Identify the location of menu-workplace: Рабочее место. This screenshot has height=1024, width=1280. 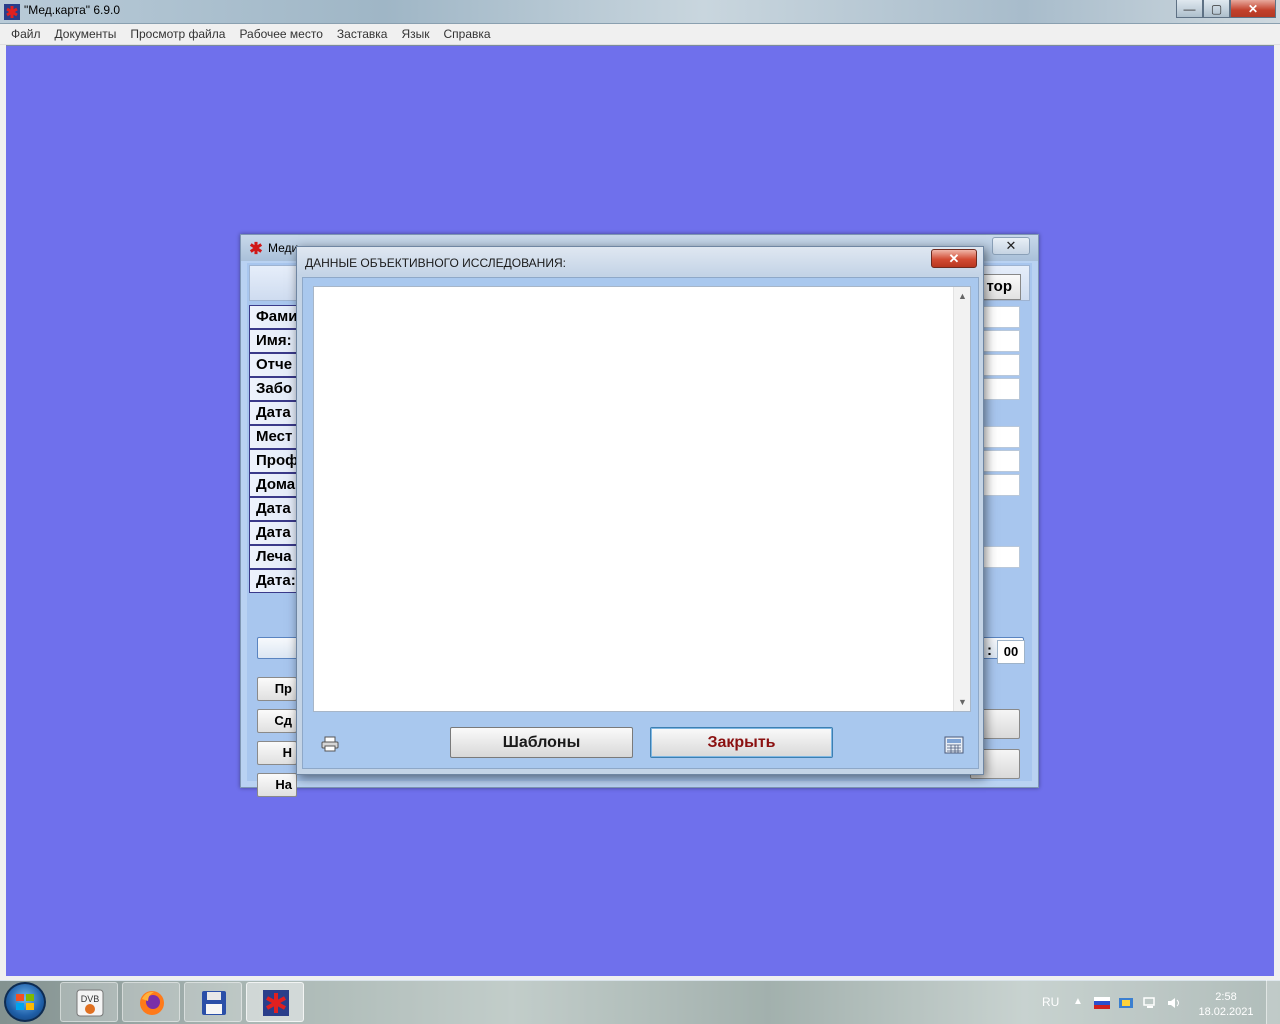
(280, 34).